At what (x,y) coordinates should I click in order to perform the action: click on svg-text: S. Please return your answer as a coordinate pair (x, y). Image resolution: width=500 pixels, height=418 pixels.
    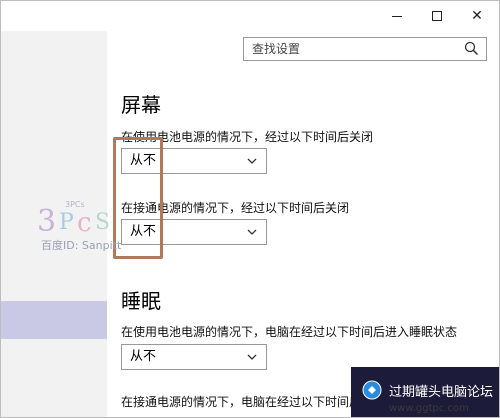
    Looking at the image, I should click on (102, 222).